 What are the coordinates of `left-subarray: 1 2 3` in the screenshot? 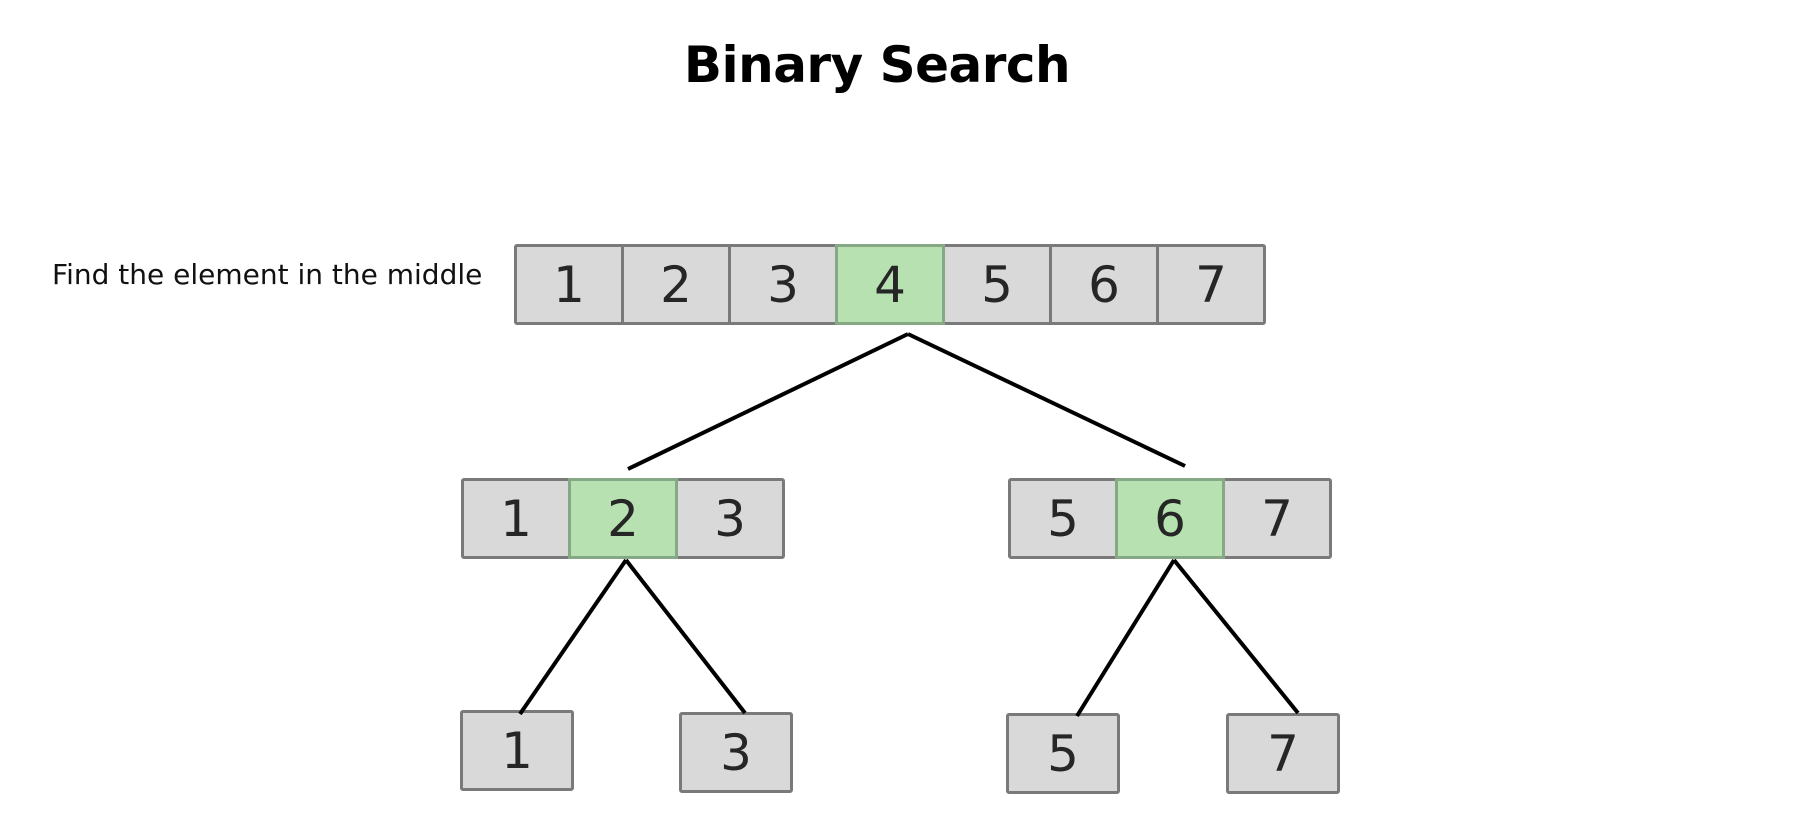 It's located at (623, 518).